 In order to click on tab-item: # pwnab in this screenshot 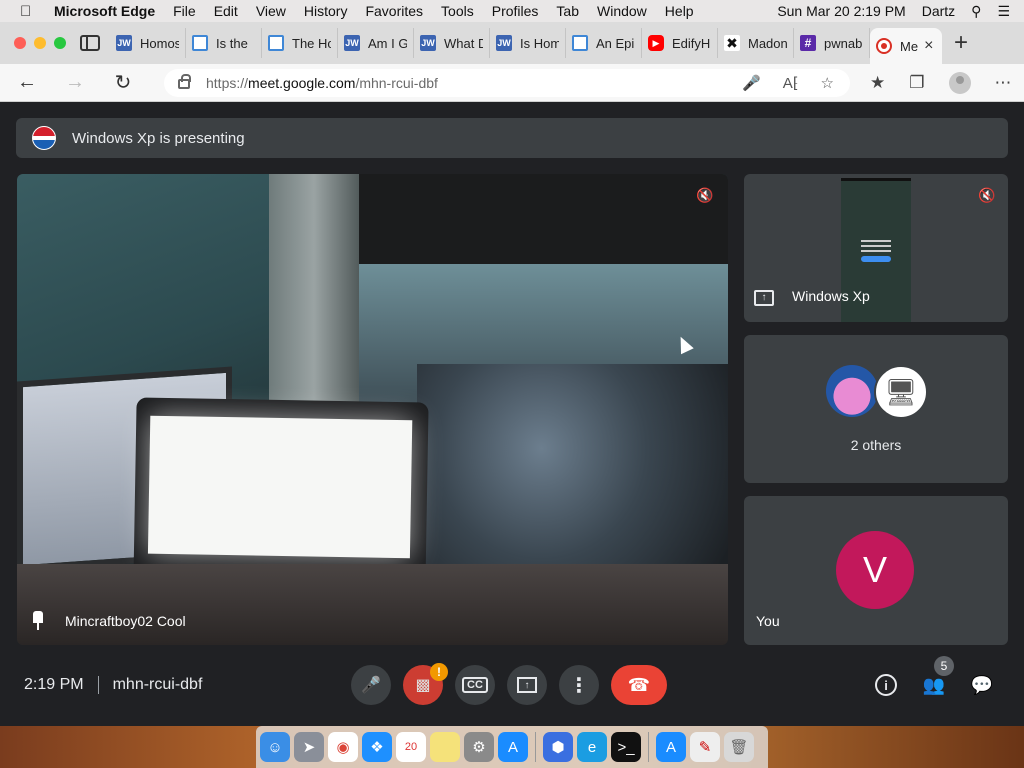, I will do `click(832, 43)`.